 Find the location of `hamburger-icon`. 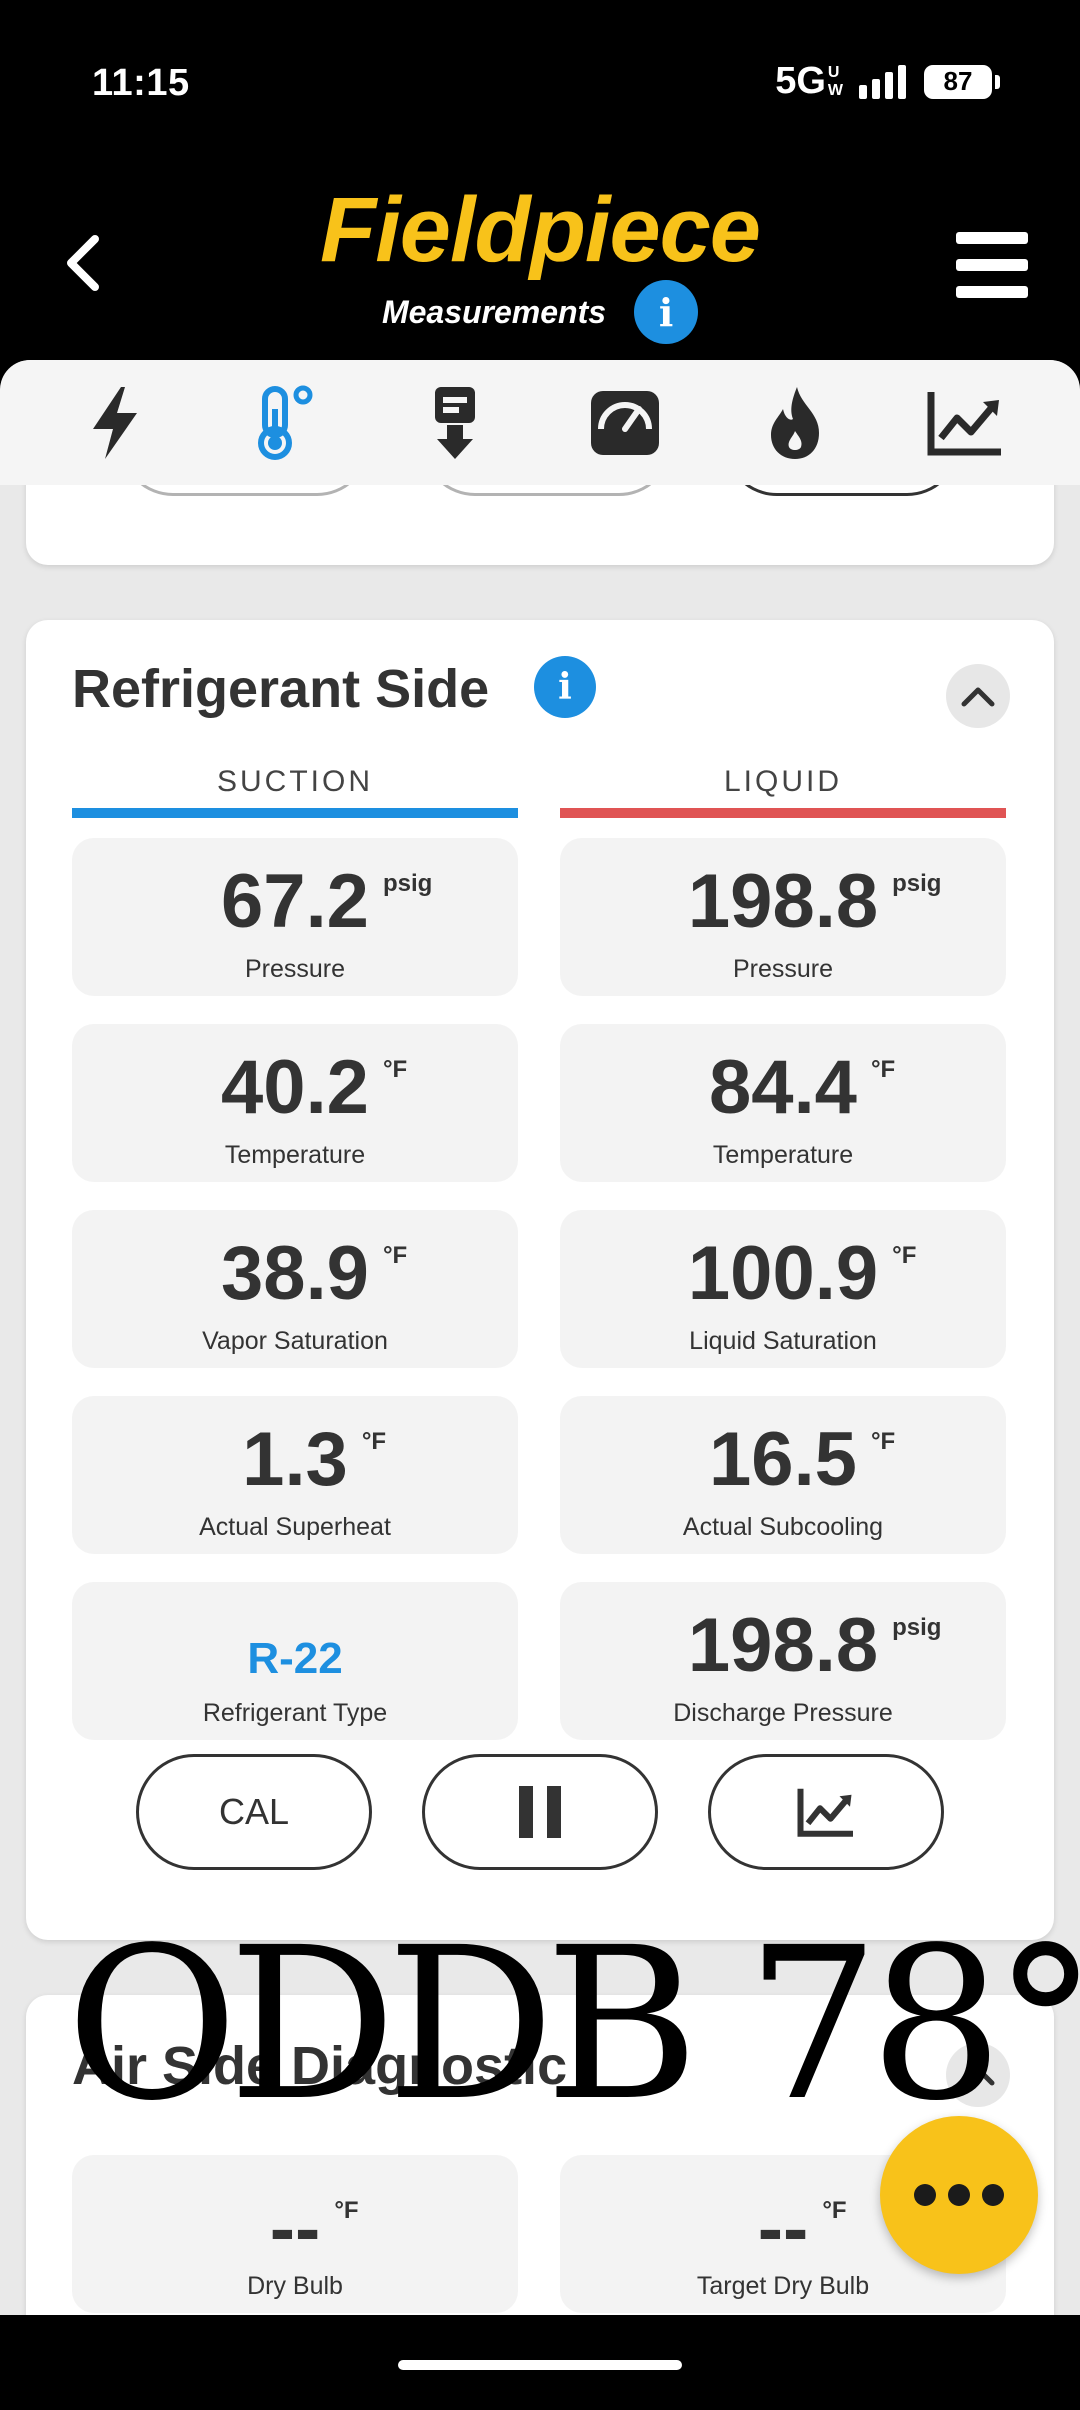

hamburger-icon is located at coordinates (992, 265).